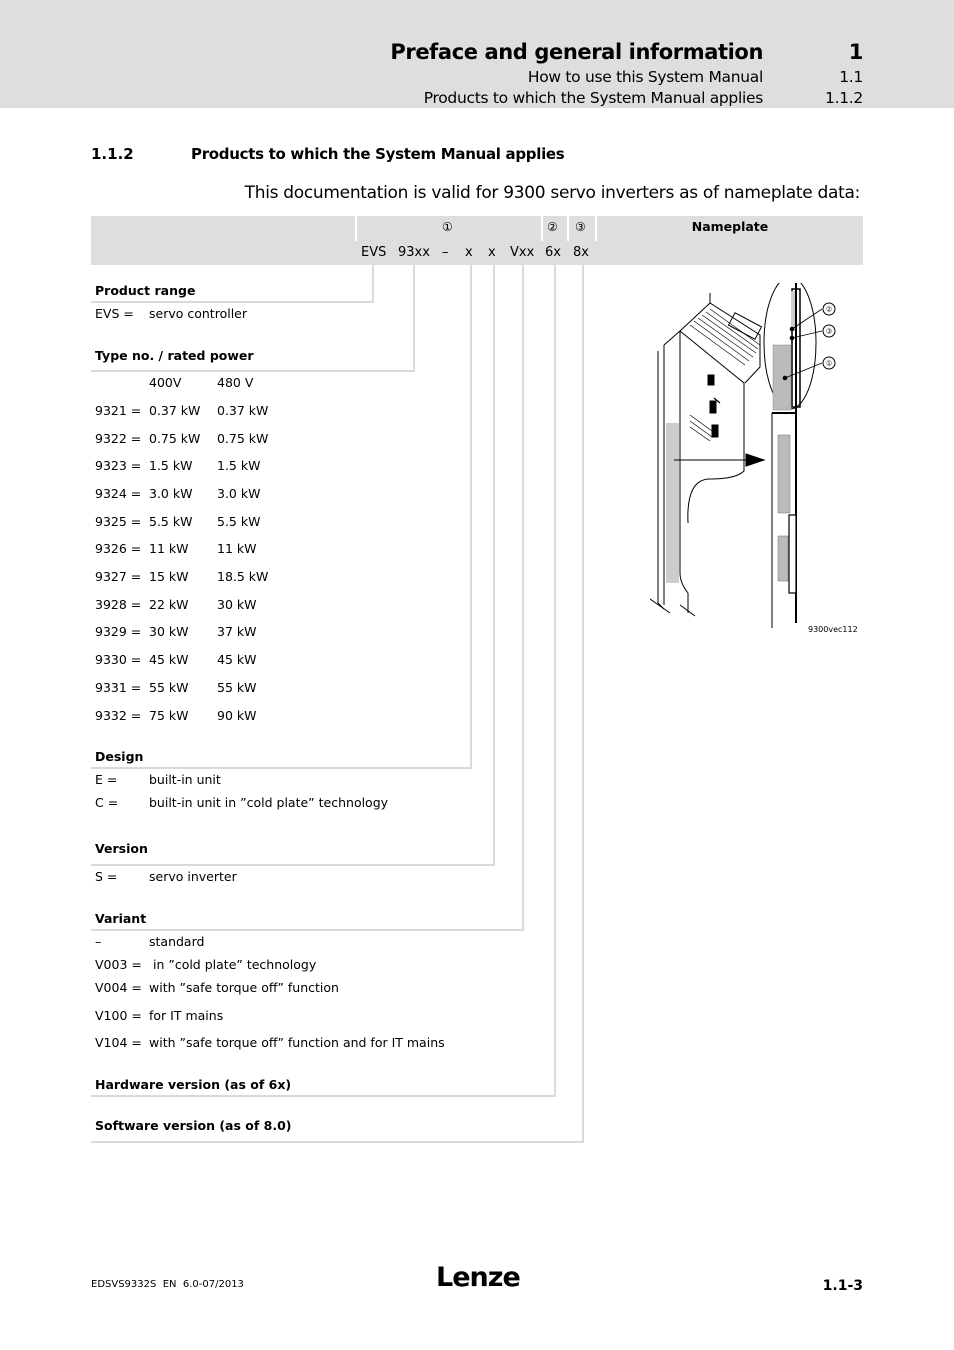 This screenshot has width=954, height=1350. Describe the element at coordinates (106, 876) in the screenshot. I see `version-key: S =` at that location.